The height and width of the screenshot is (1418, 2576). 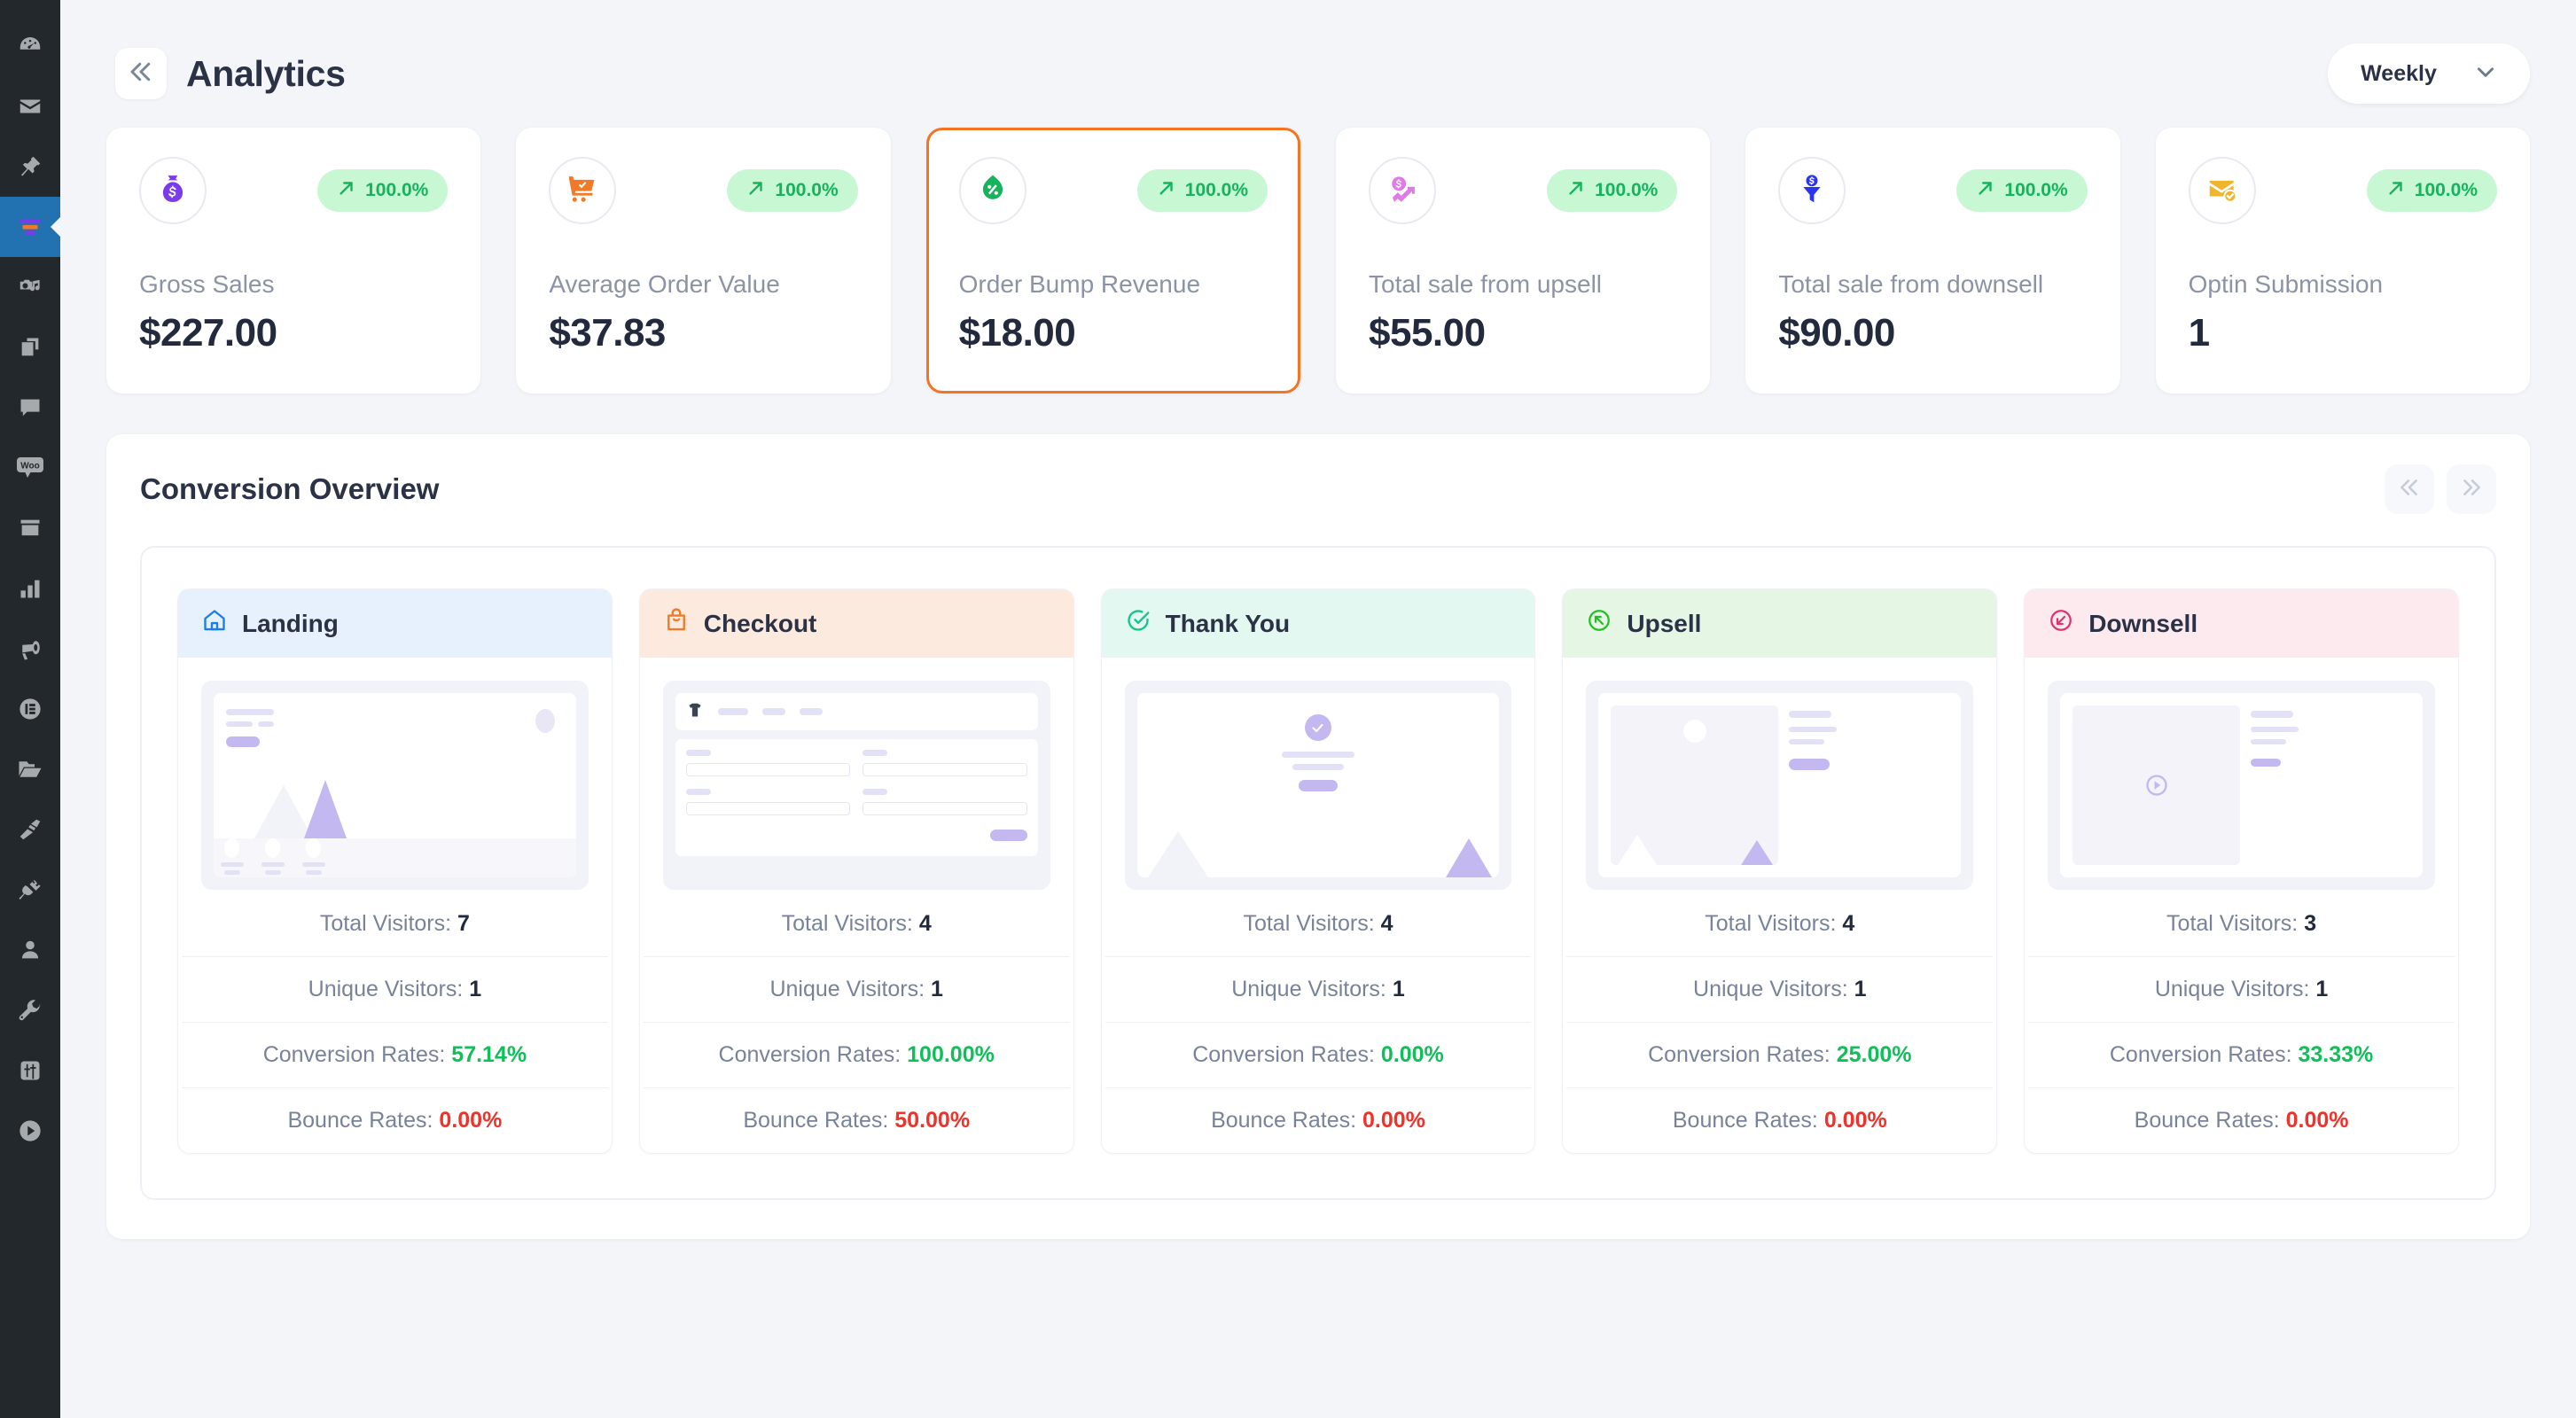 I want to click on double-chevron-right-icon, so click(x=2471, y=489).